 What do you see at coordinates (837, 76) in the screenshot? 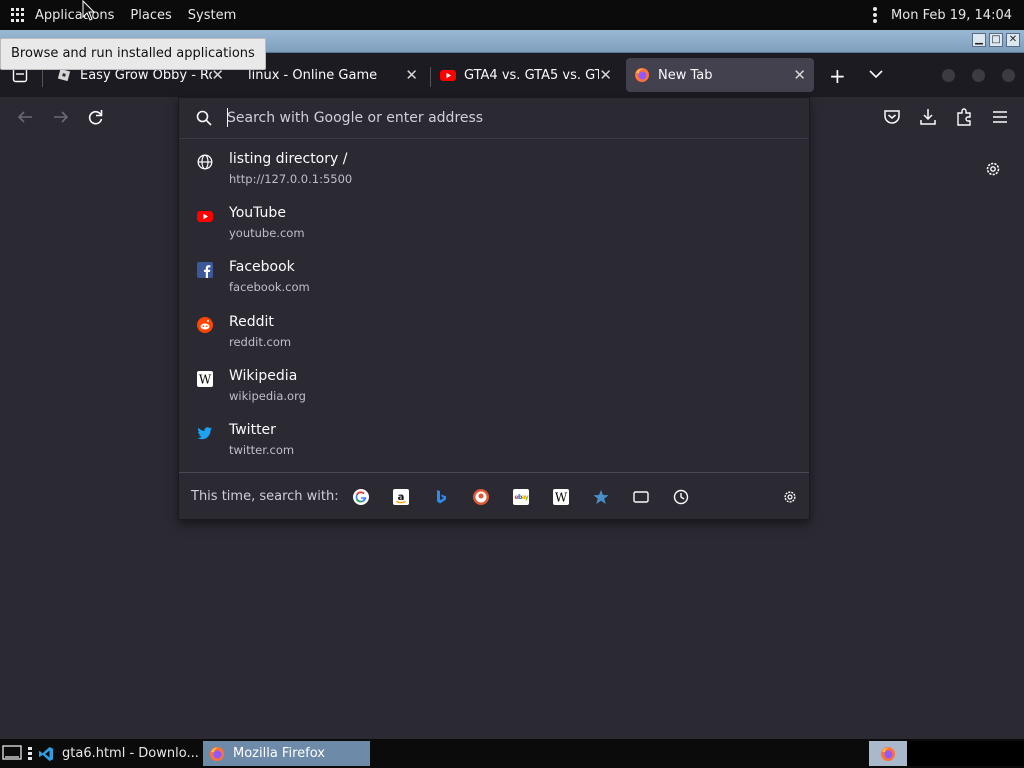
I see `new-tab-plus-icon: +` at bounding box center [837, 76].